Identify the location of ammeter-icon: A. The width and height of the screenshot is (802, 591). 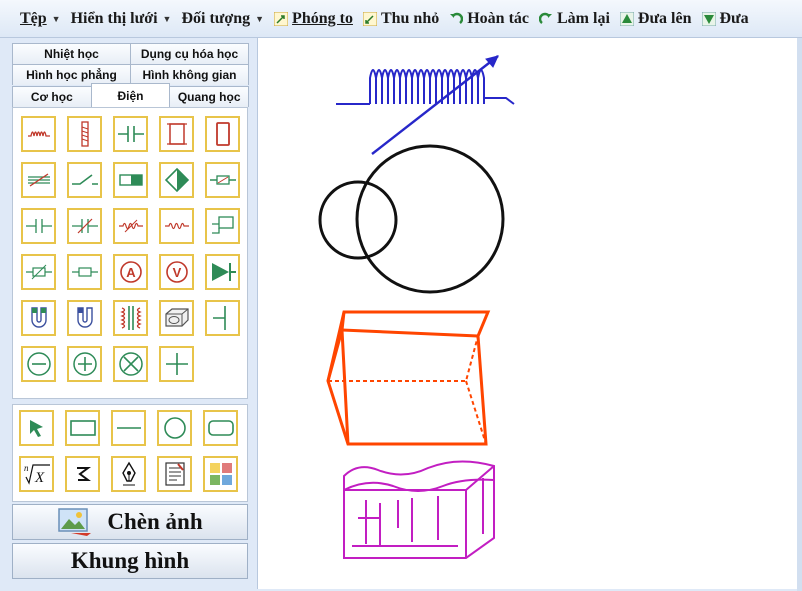
(130, 272).